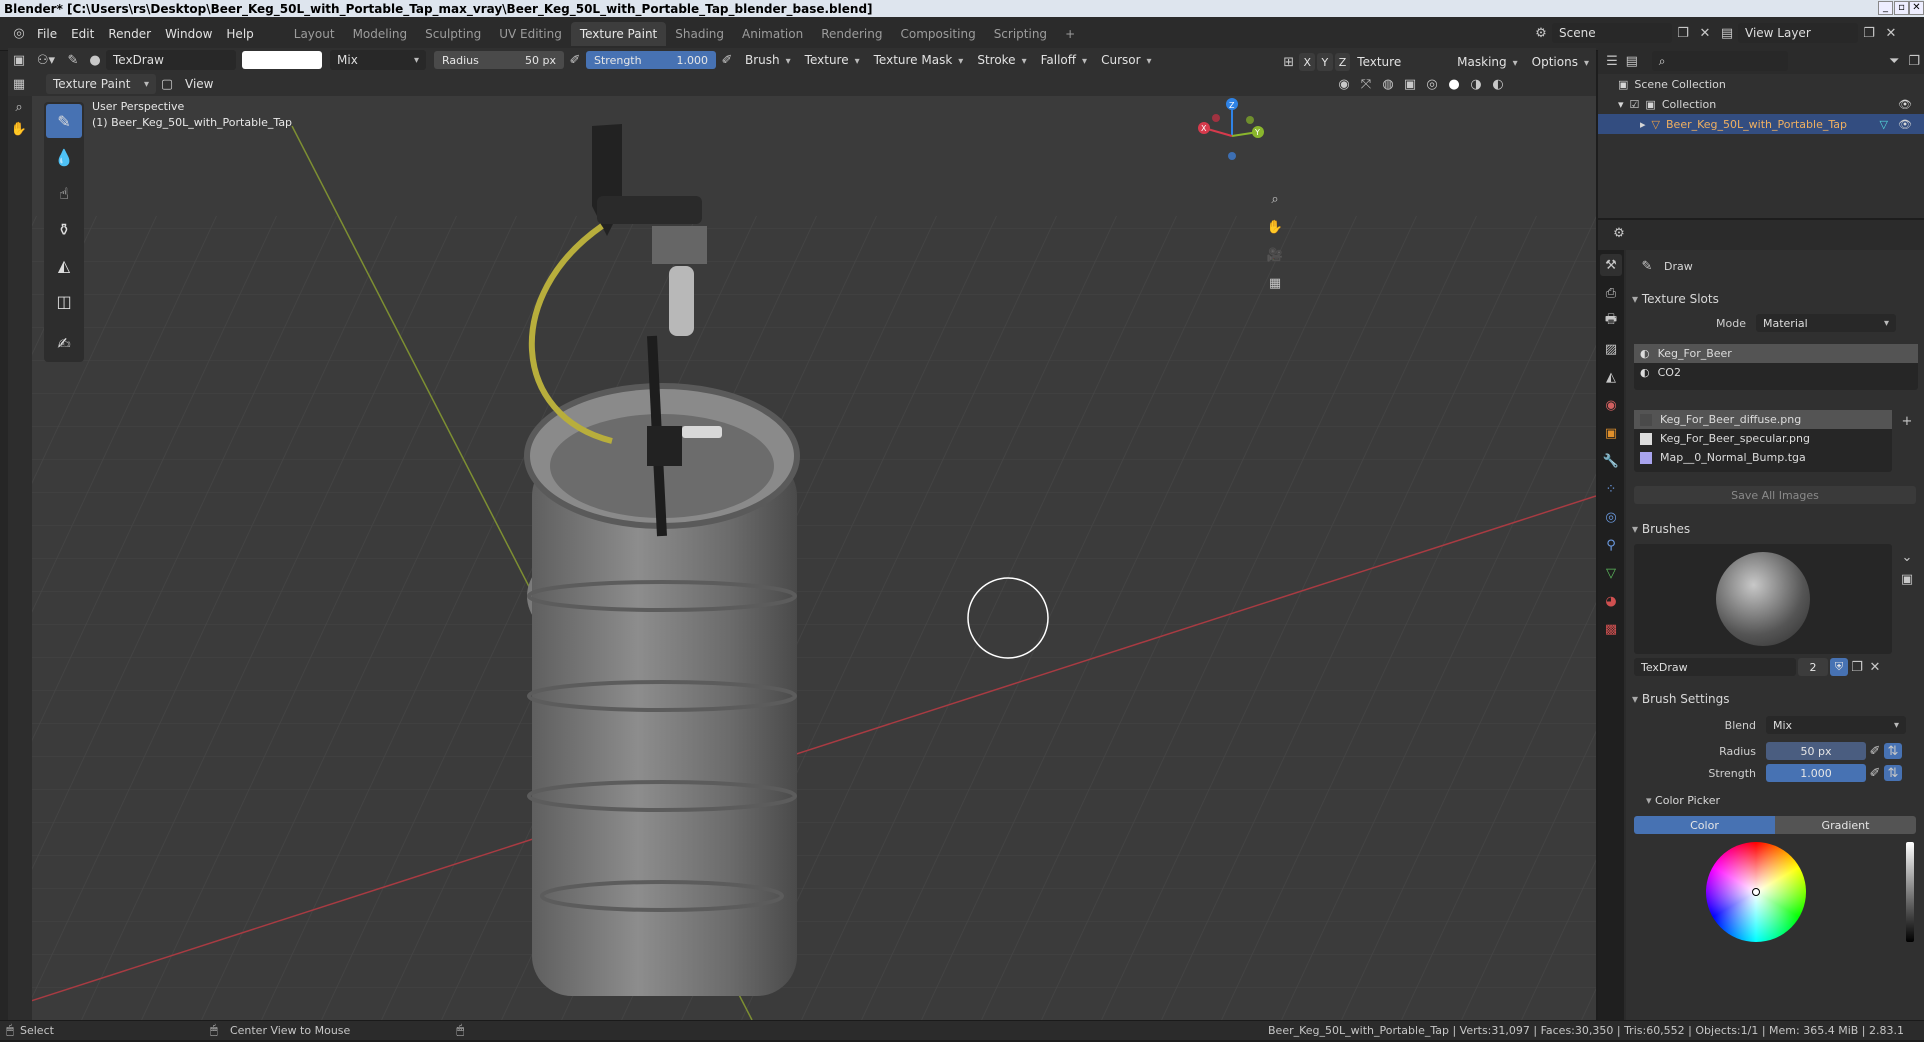 This screenshot has width=1924, height=1042. Describe the element at coordinates (1826, 323) in the screenshot. I see `mode-select: Material` at that location.